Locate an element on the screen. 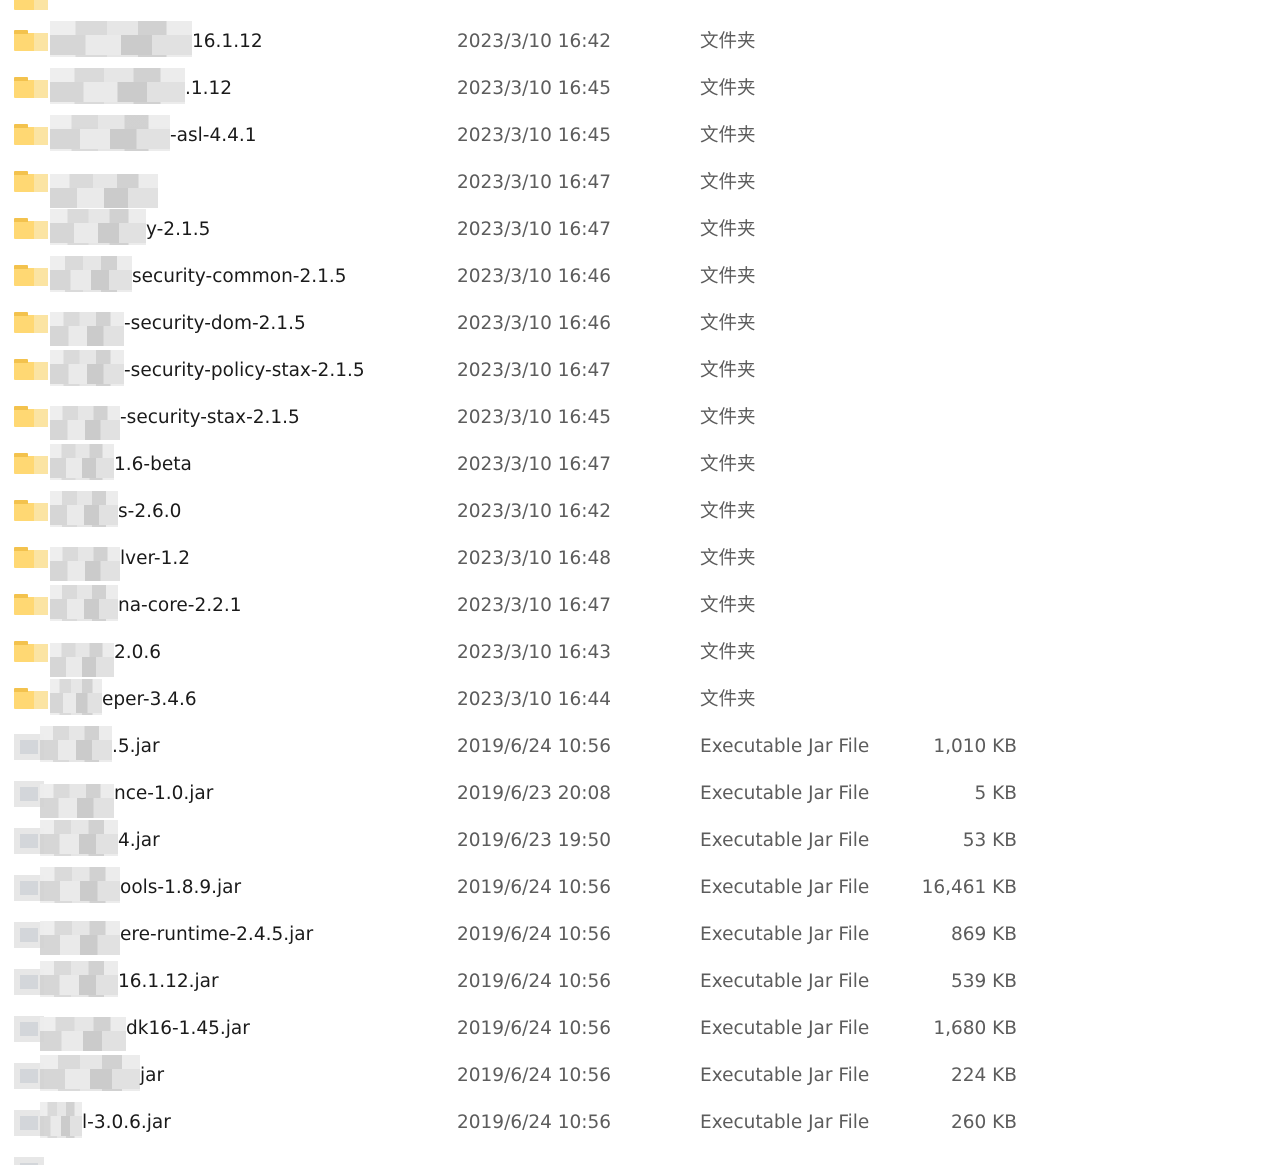 The image size is (1281, 1165). file-date: 2019/6/23 19:50 is located at coordinates (534, 840).